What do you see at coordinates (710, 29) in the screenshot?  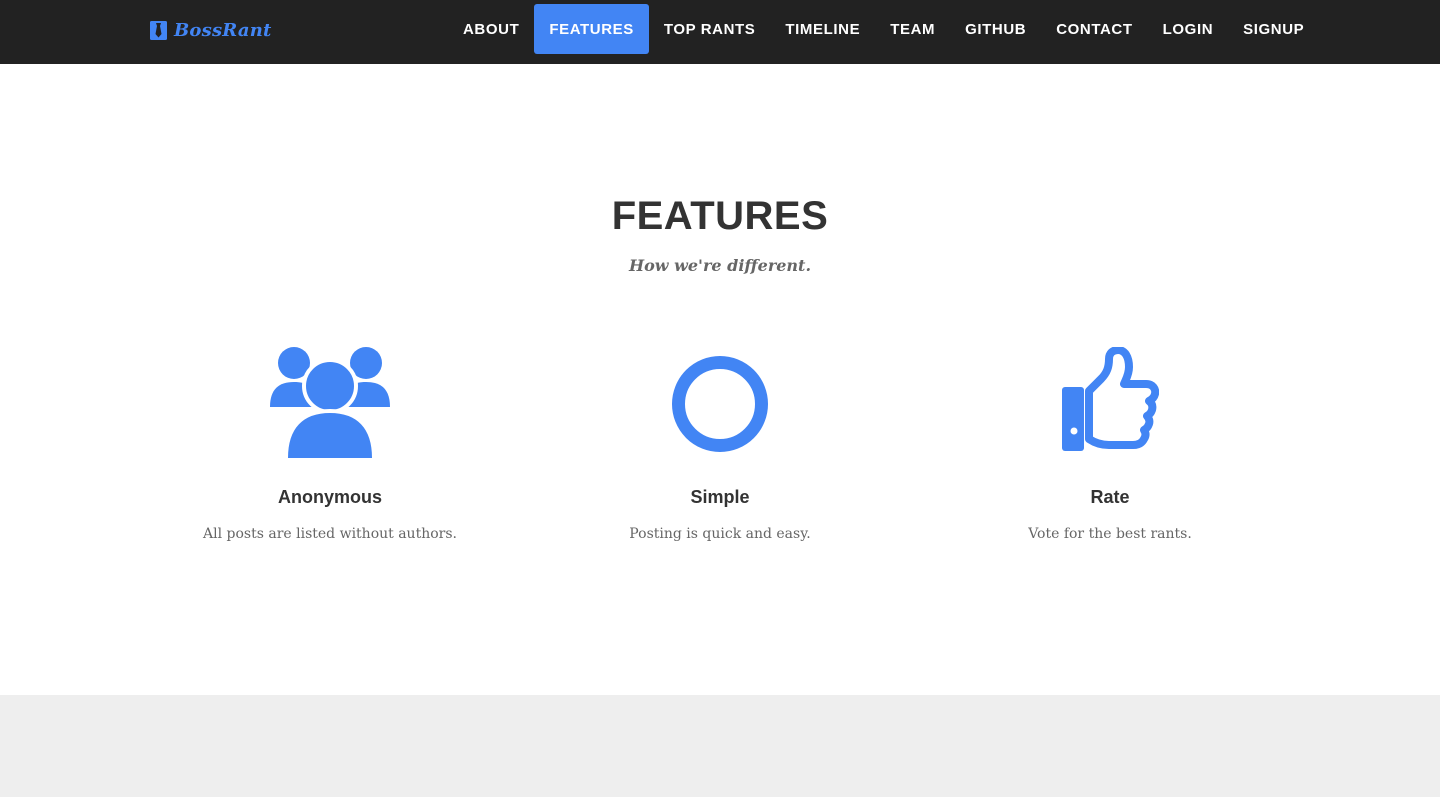 I see `nav-item-top-rants: TOP RANTS` at bounding box center [710, 29].